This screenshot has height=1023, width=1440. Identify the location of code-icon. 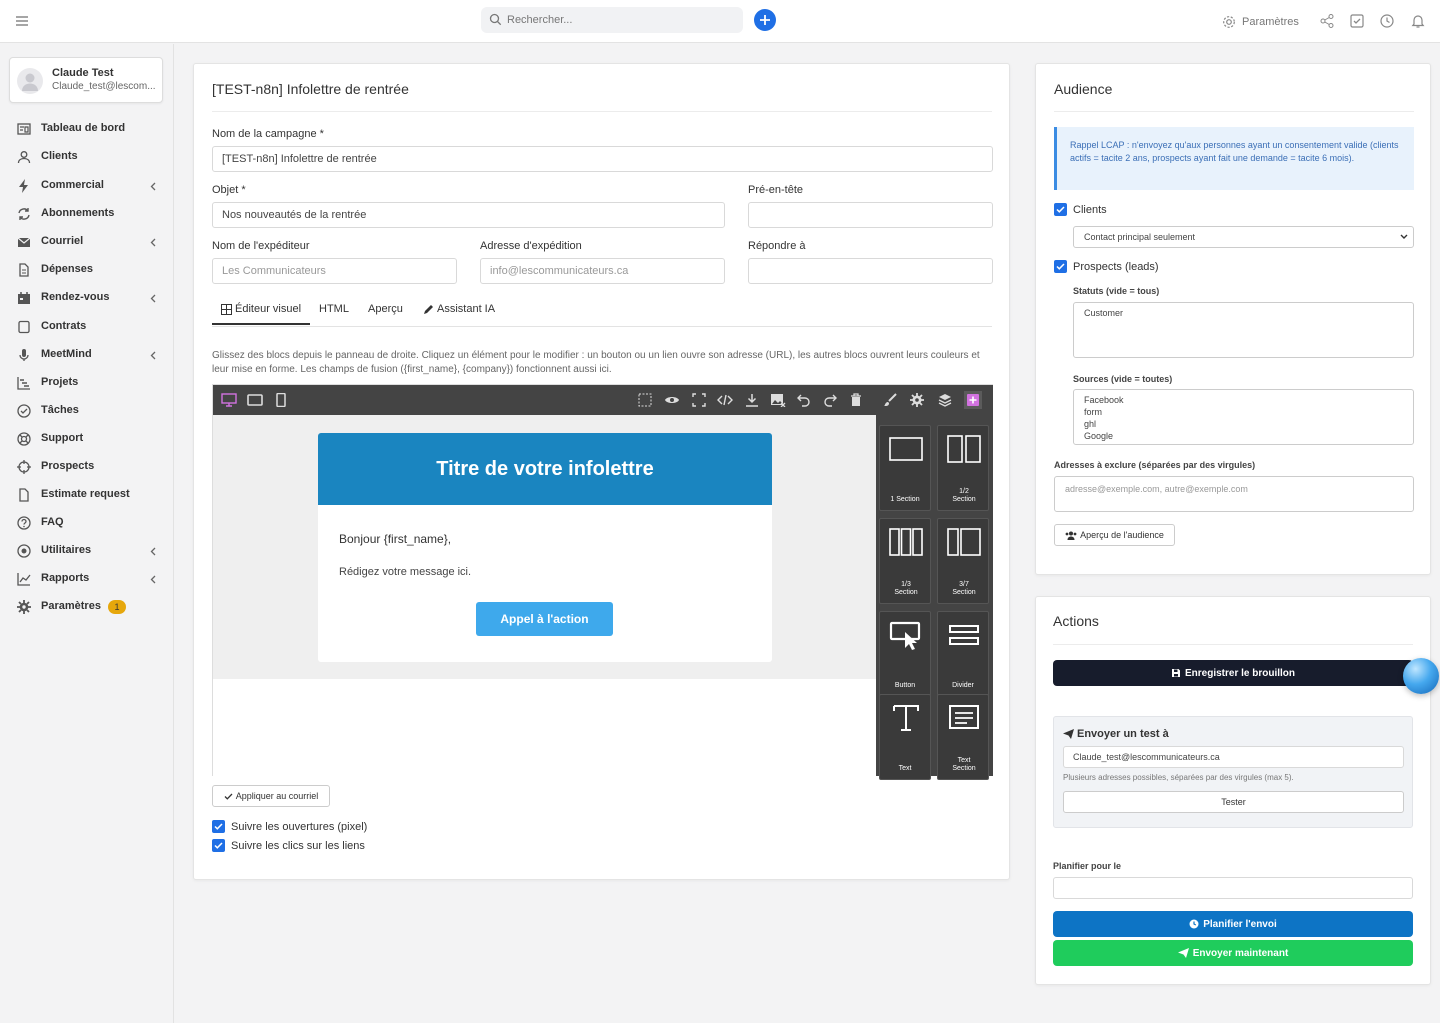
(725, 400).